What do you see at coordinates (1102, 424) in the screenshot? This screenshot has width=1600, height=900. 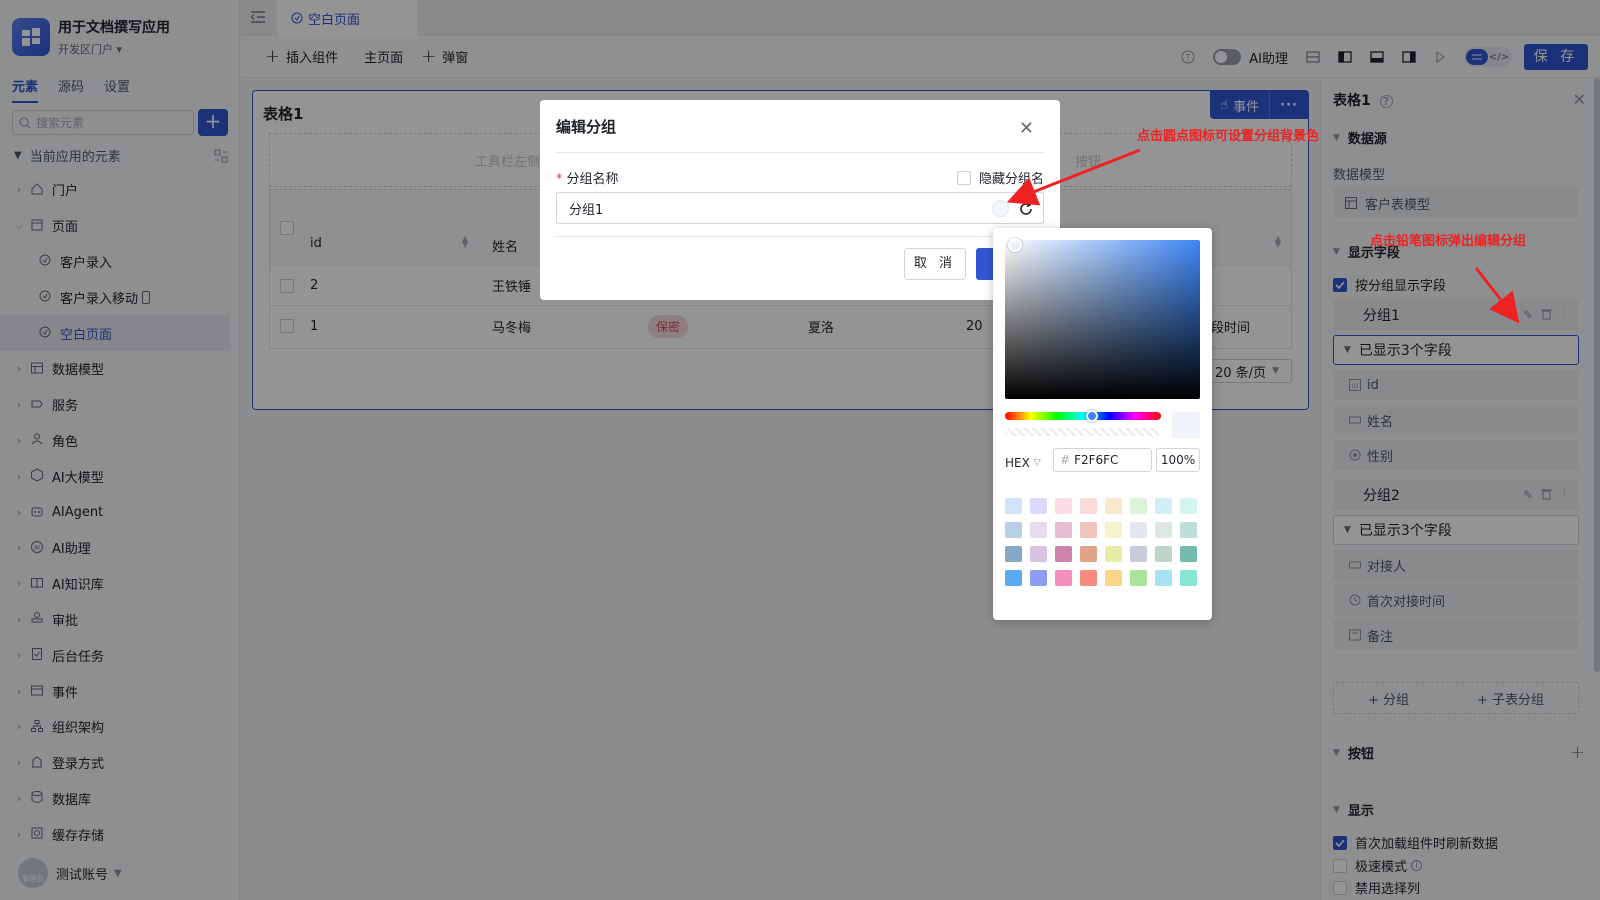 I see `color-picker-popover: HEX ▽ # F2F6FC 100%` at bounding box center [1102, 424].